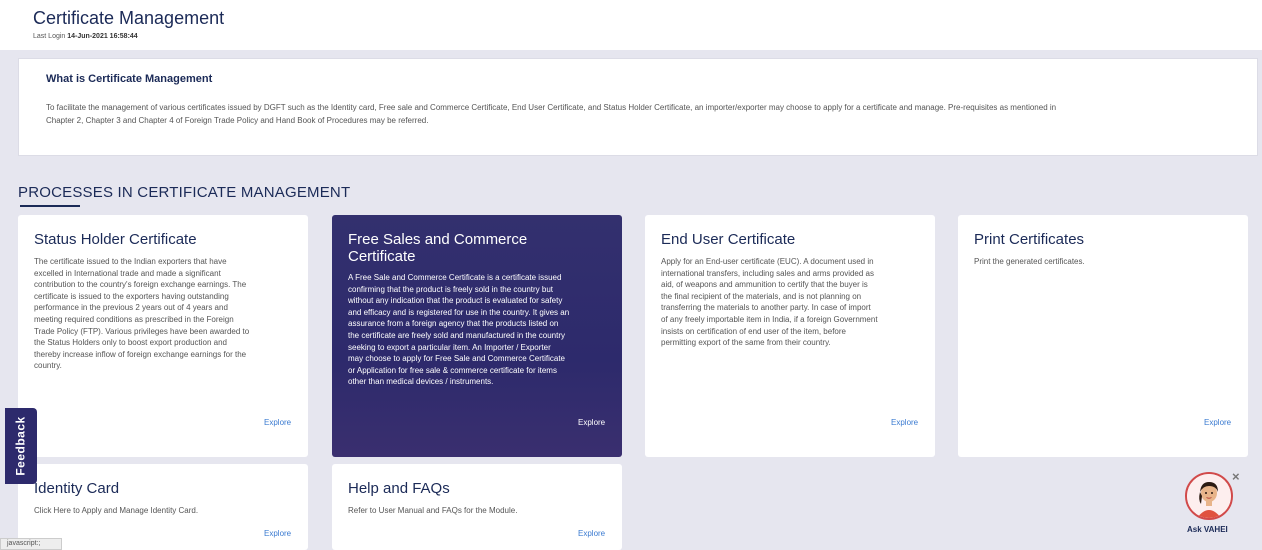 This screenshot has height=550, width=1262. What do you see at coordinates (129, 79) in the screenshot?
I see `info-title: What is Certificate Management` at bounding box center [129, 79].